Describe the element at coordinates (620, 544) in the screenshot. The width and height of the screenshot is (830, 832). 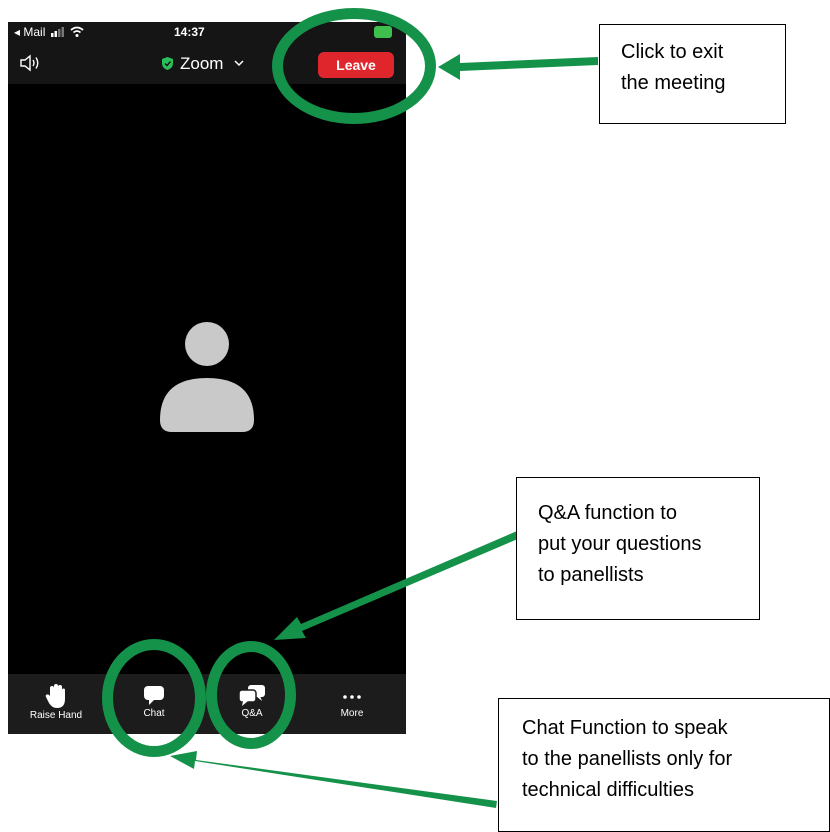
I see `qa-callout-line: put your questions` at that location.